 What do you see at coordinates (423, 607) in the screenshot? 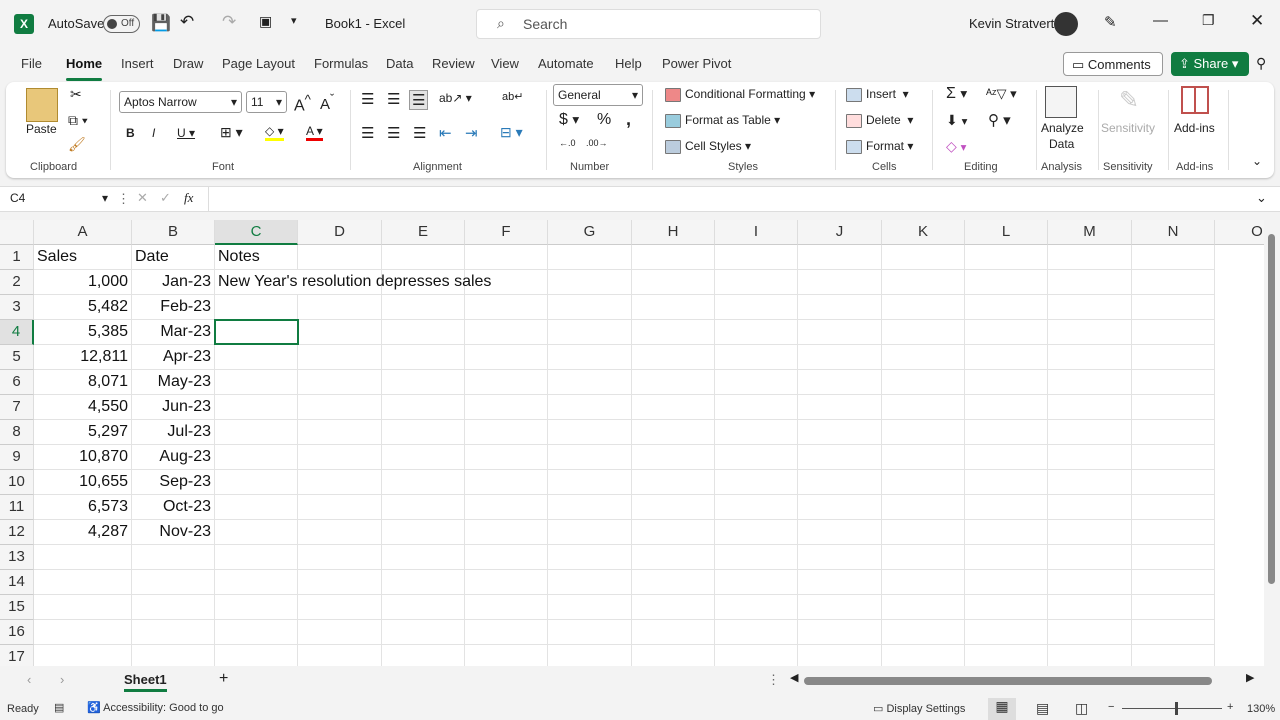
I see `cell-e15` at bounding box center [423, 607].